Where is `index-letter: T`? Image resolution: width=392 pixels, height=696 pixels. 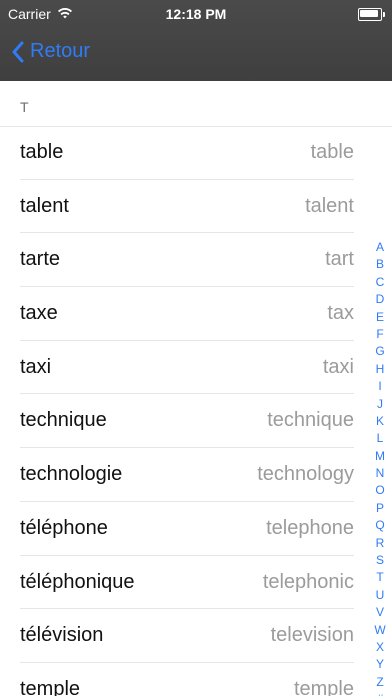
index-letter: T is located at coordinates (380, 577).